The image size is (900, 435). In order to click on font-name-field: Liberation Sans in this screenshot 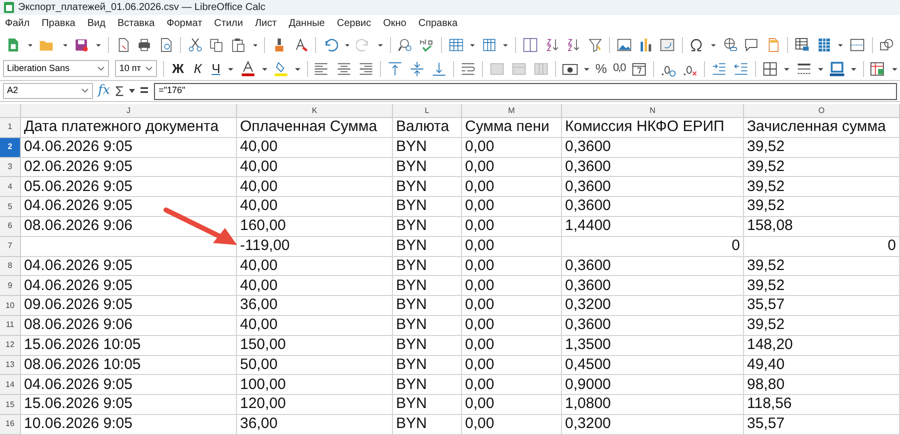, I will do `click(56, 68)`.